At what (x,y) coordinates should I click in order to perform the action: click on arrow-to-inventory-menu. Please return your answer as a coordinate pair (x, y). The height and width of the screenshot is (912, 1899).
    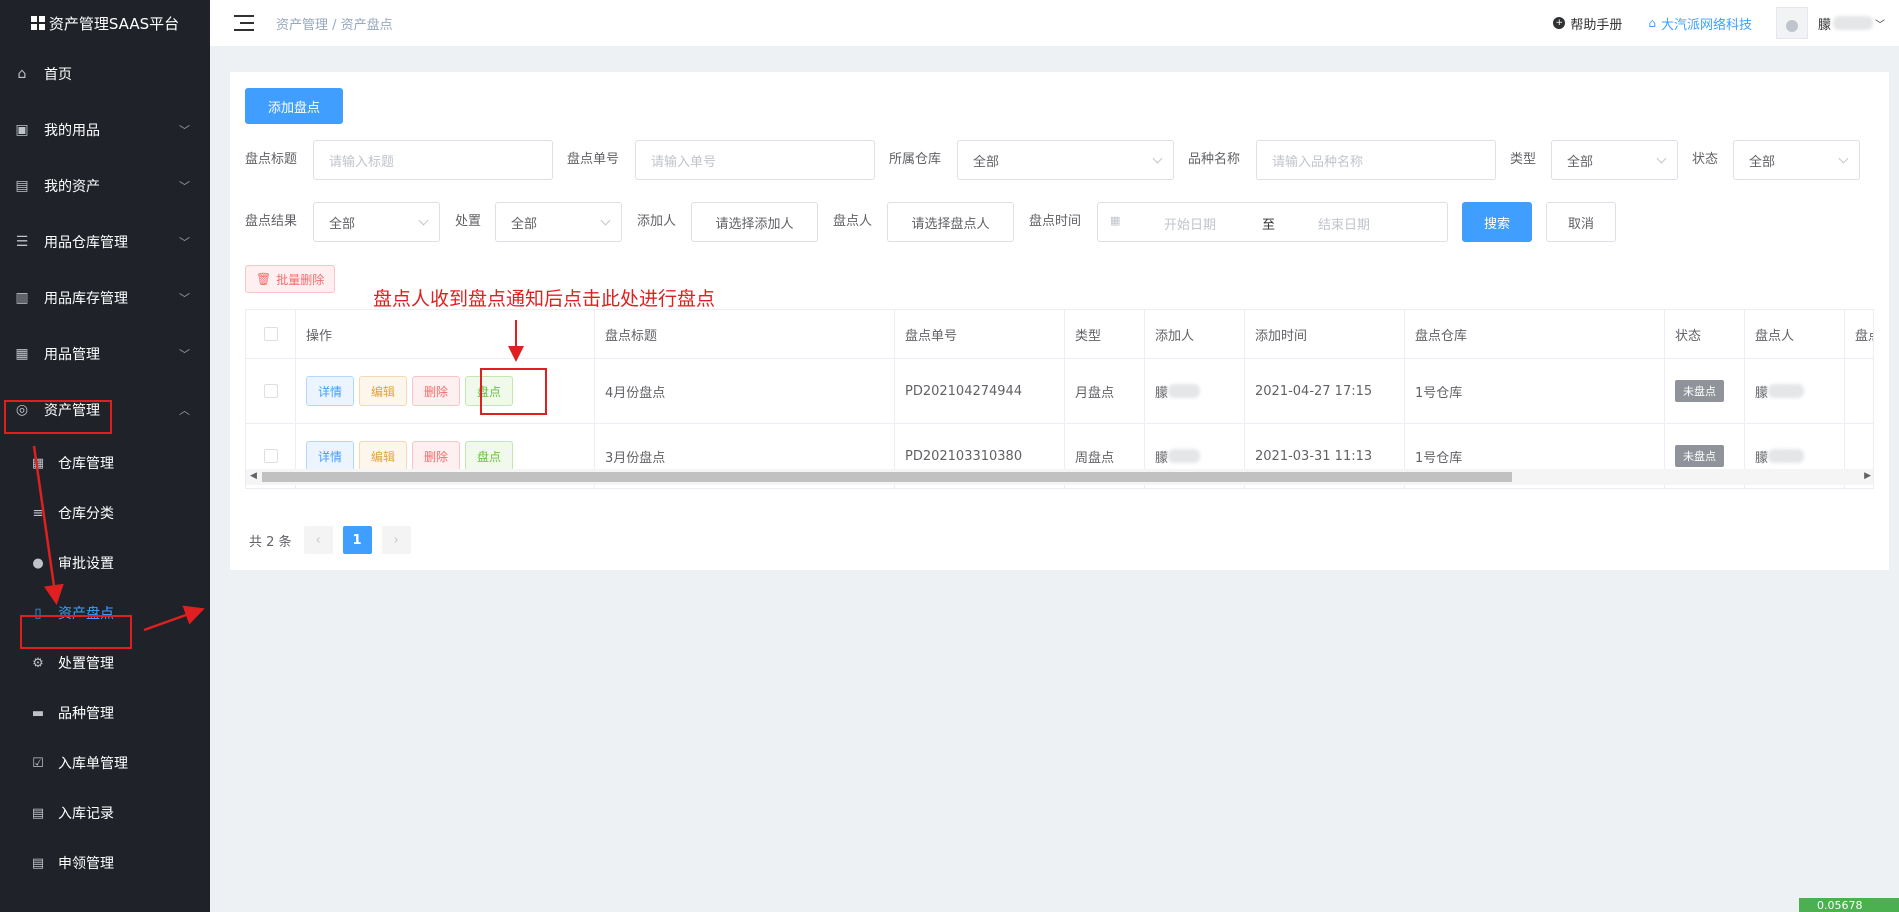
    Looking at the image, I should click on (48, 525).